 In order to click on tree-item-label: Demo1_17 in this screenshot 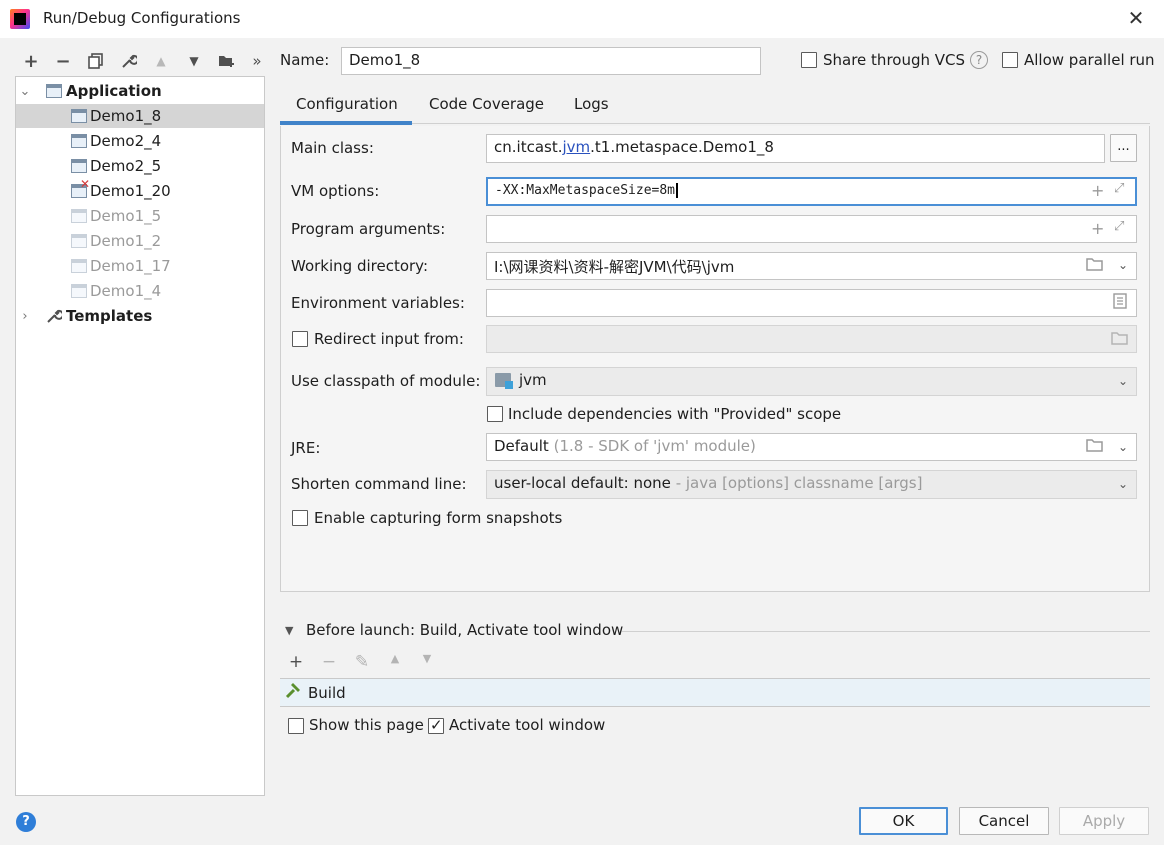, I will do `click(130, 266)`.